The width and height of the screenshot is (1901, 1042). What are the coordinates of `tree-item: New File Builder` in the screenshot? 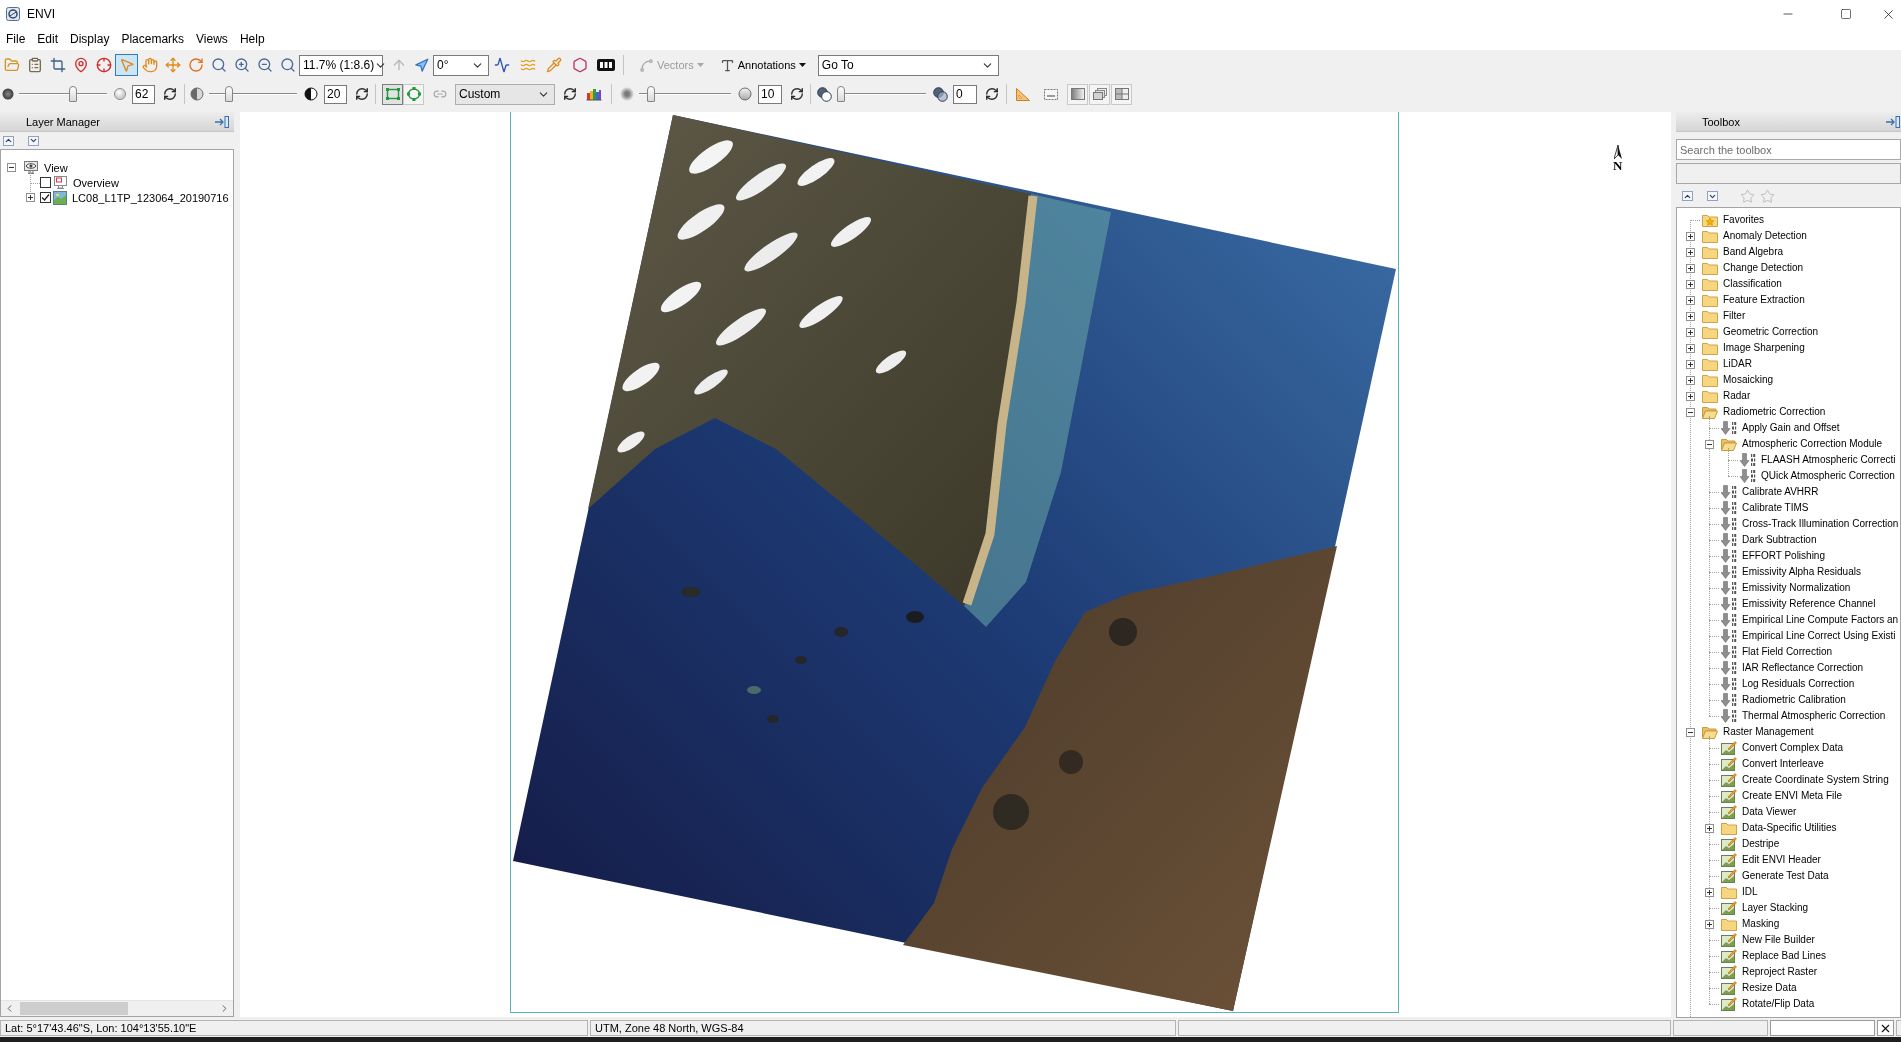 It's located at (1778, 940).